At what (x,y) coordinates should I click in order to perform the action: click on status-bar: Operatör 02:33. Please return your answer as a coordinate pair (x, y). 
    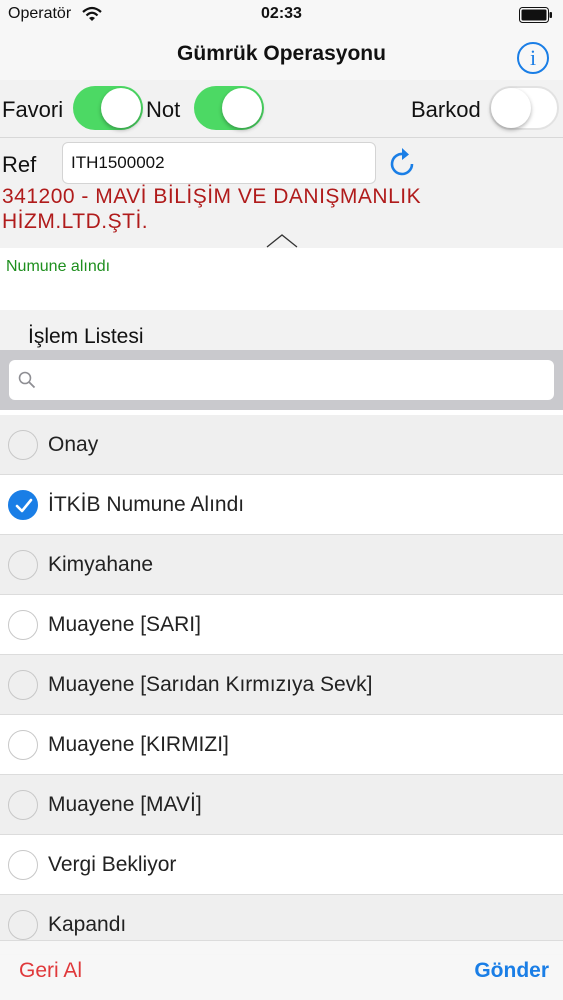
    Looking at the image, I should click on (281, 15).